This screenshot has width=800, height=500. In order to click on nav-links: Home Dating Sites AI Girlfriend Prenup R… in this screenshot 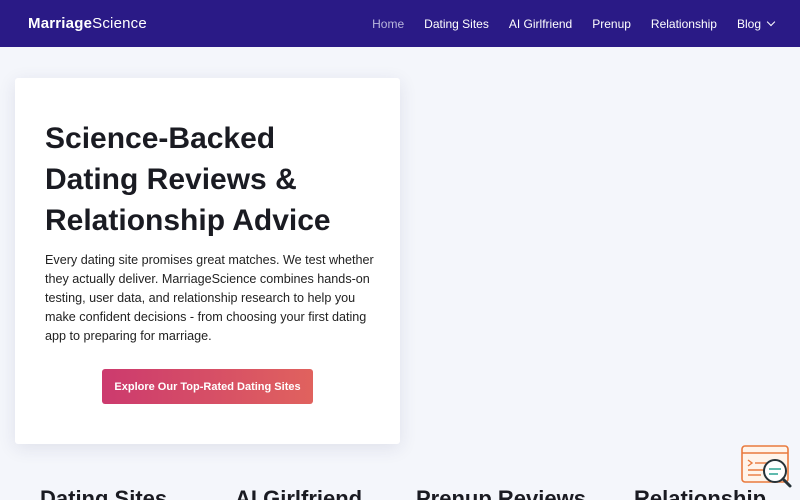, I will do `click(564, 23)`.